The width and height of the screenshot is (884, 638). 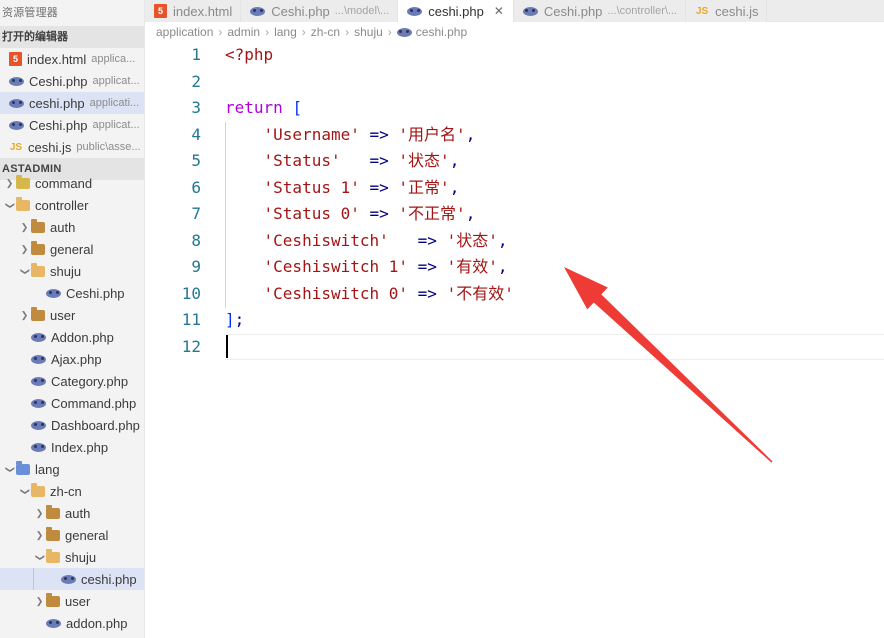 What do you see at coordinates (196, 266) in the screenshot?
I see `line-number: 9` at bounding box center [196, 266].